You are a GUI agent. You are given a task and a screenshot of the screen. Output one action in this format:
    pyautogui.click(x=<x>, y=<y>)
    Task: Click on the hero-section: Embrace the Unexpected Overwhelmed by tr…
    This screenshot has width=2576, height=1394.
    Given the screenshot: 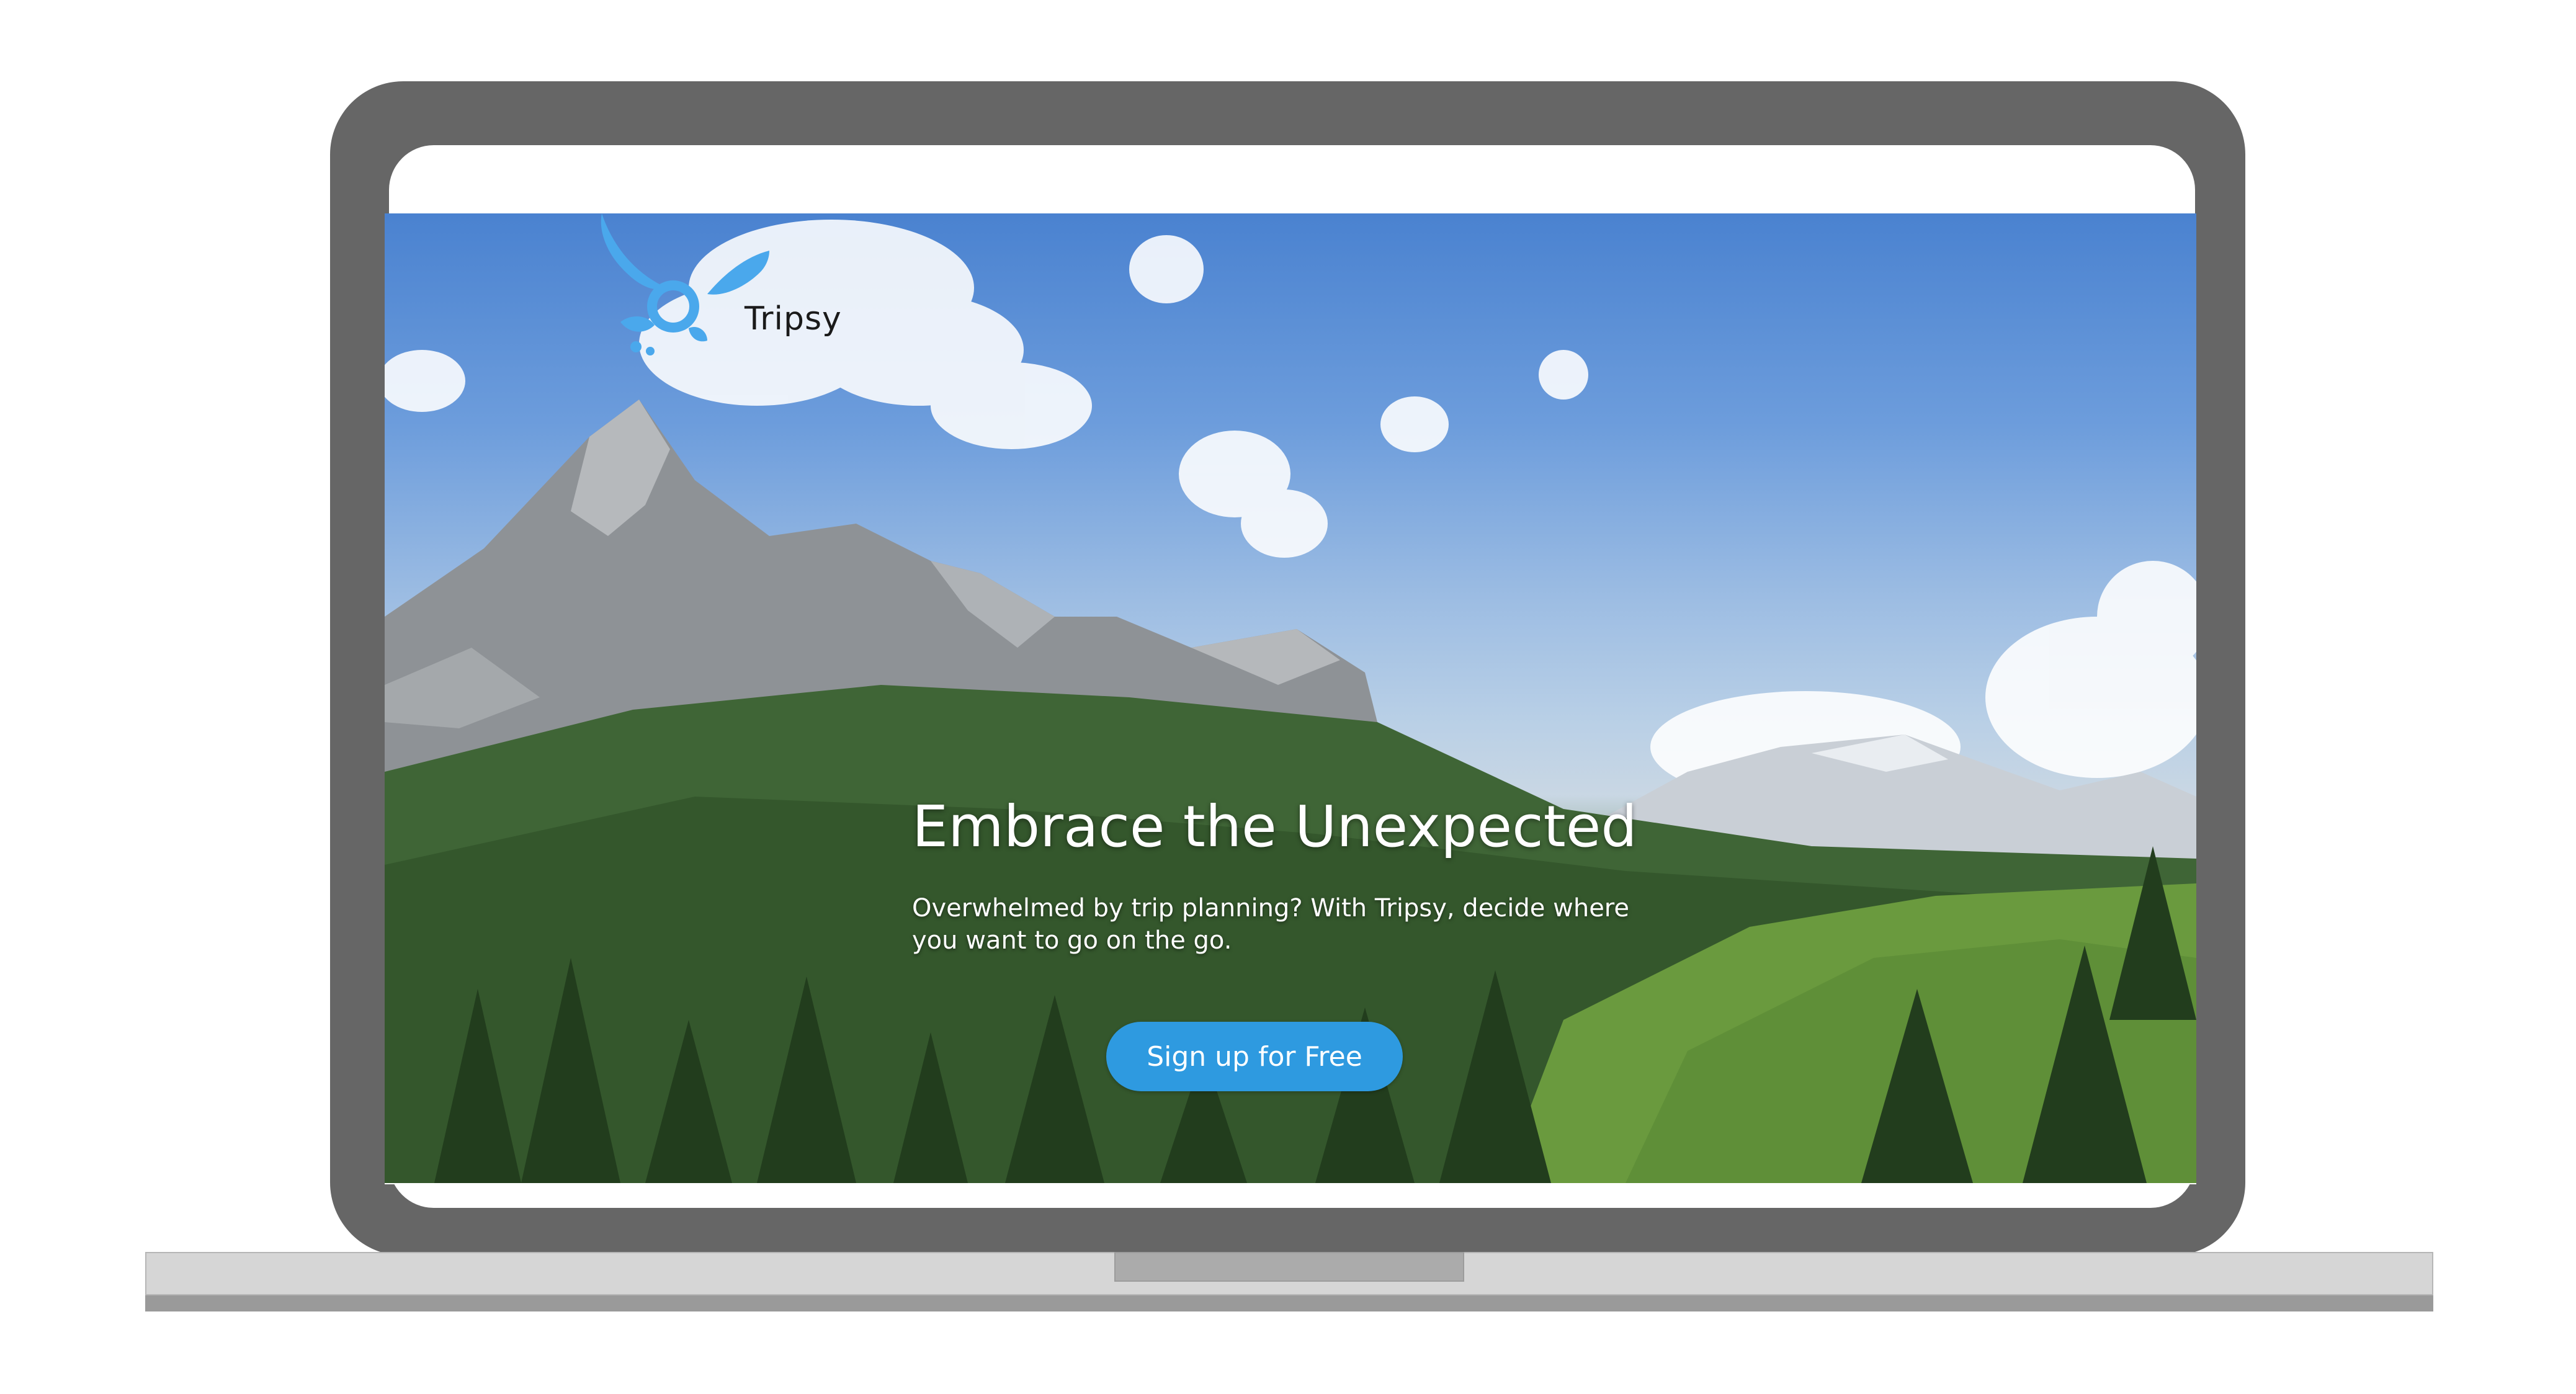 What is the action you would take?
    pyautogui.click(x=1315, y=875)
    